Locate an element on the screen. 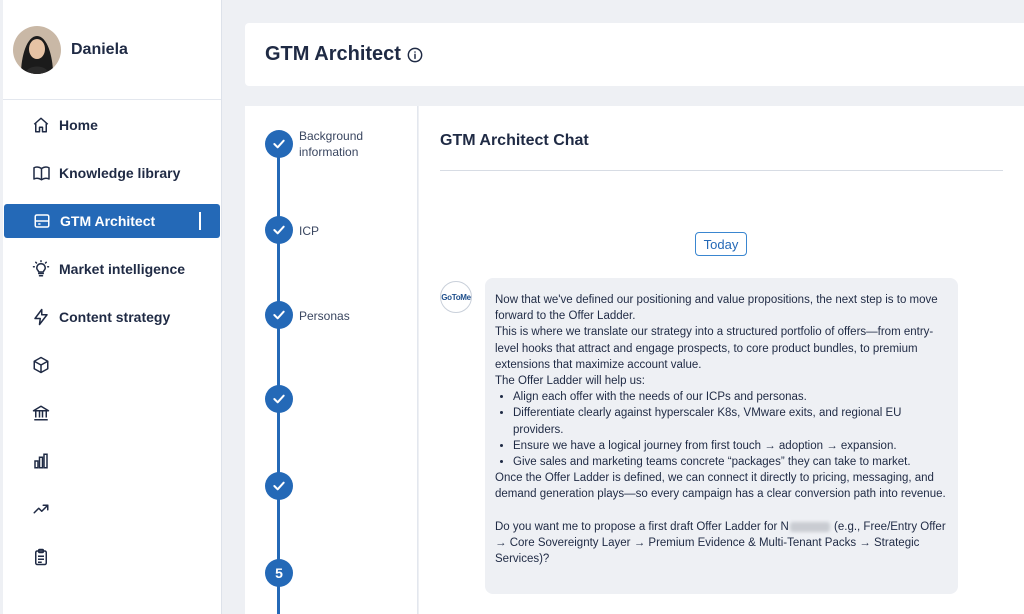 The image size is (1024, 614). date-divider-badge: Today is located at coordinates (721, 244).